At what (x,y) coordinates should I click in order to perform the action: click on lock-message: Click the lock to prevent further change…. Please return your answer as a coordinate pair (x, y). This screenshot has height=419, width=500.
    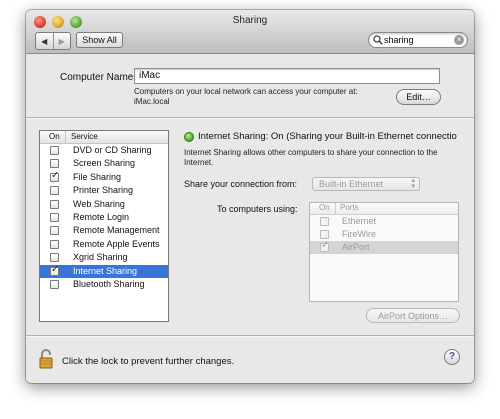
    Looking at the image, I should click on (148, 361).